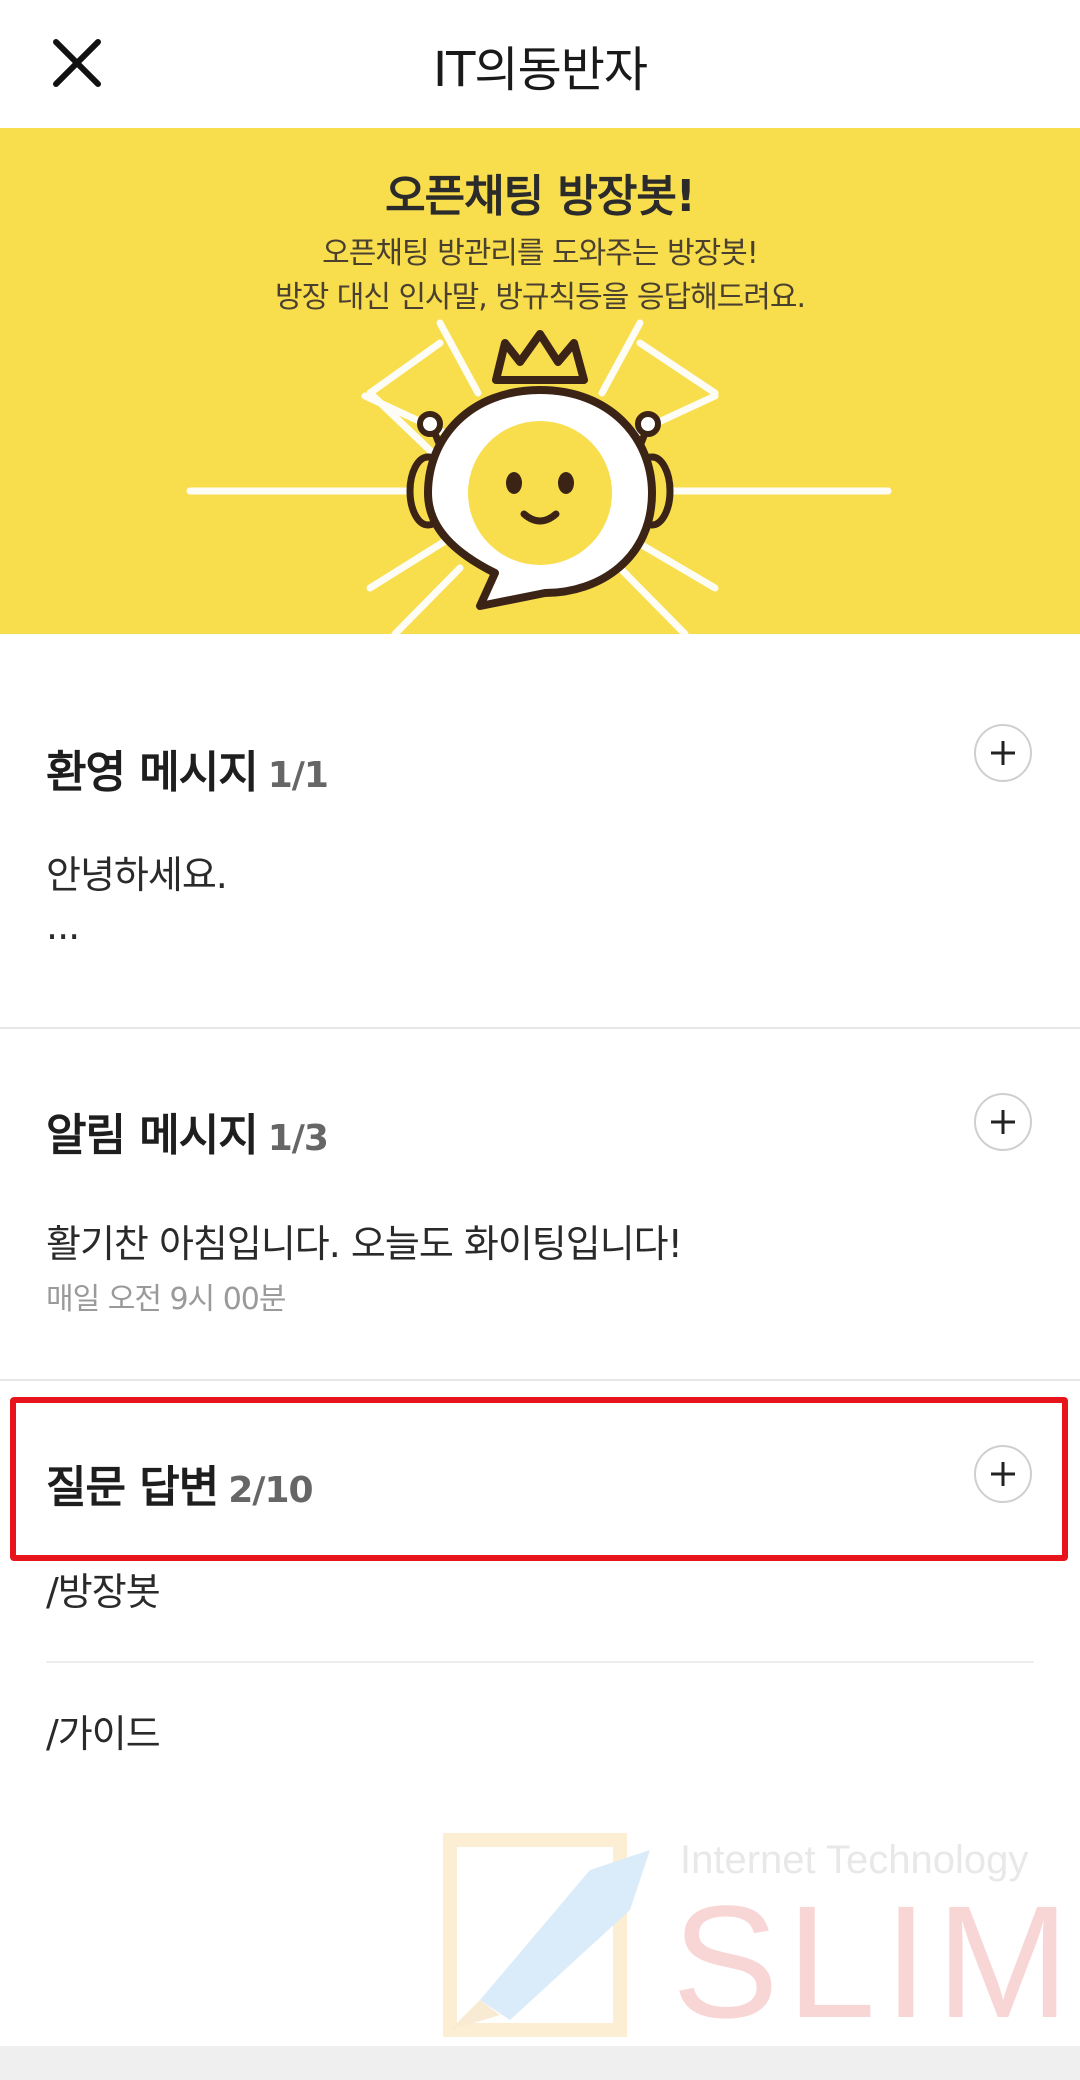 The height and width of the screenshot is (2080, 1080). What do you see at coordinates (152, 1135) in the screenshot?
I see `section-title-text: 알림 메시지` at bounding box center [152, 1135].